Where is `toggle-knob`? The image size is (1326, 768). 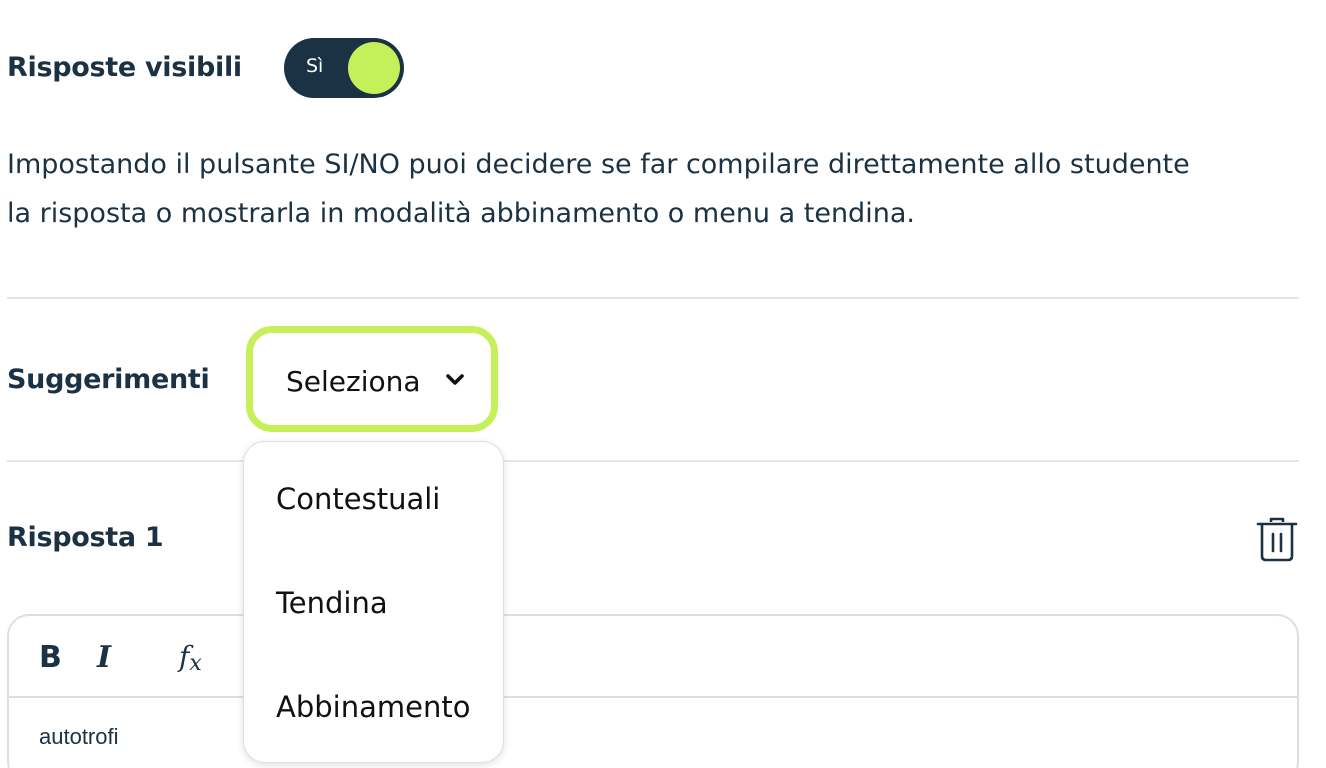 toggle-knob is located at coordinates (374, 68).